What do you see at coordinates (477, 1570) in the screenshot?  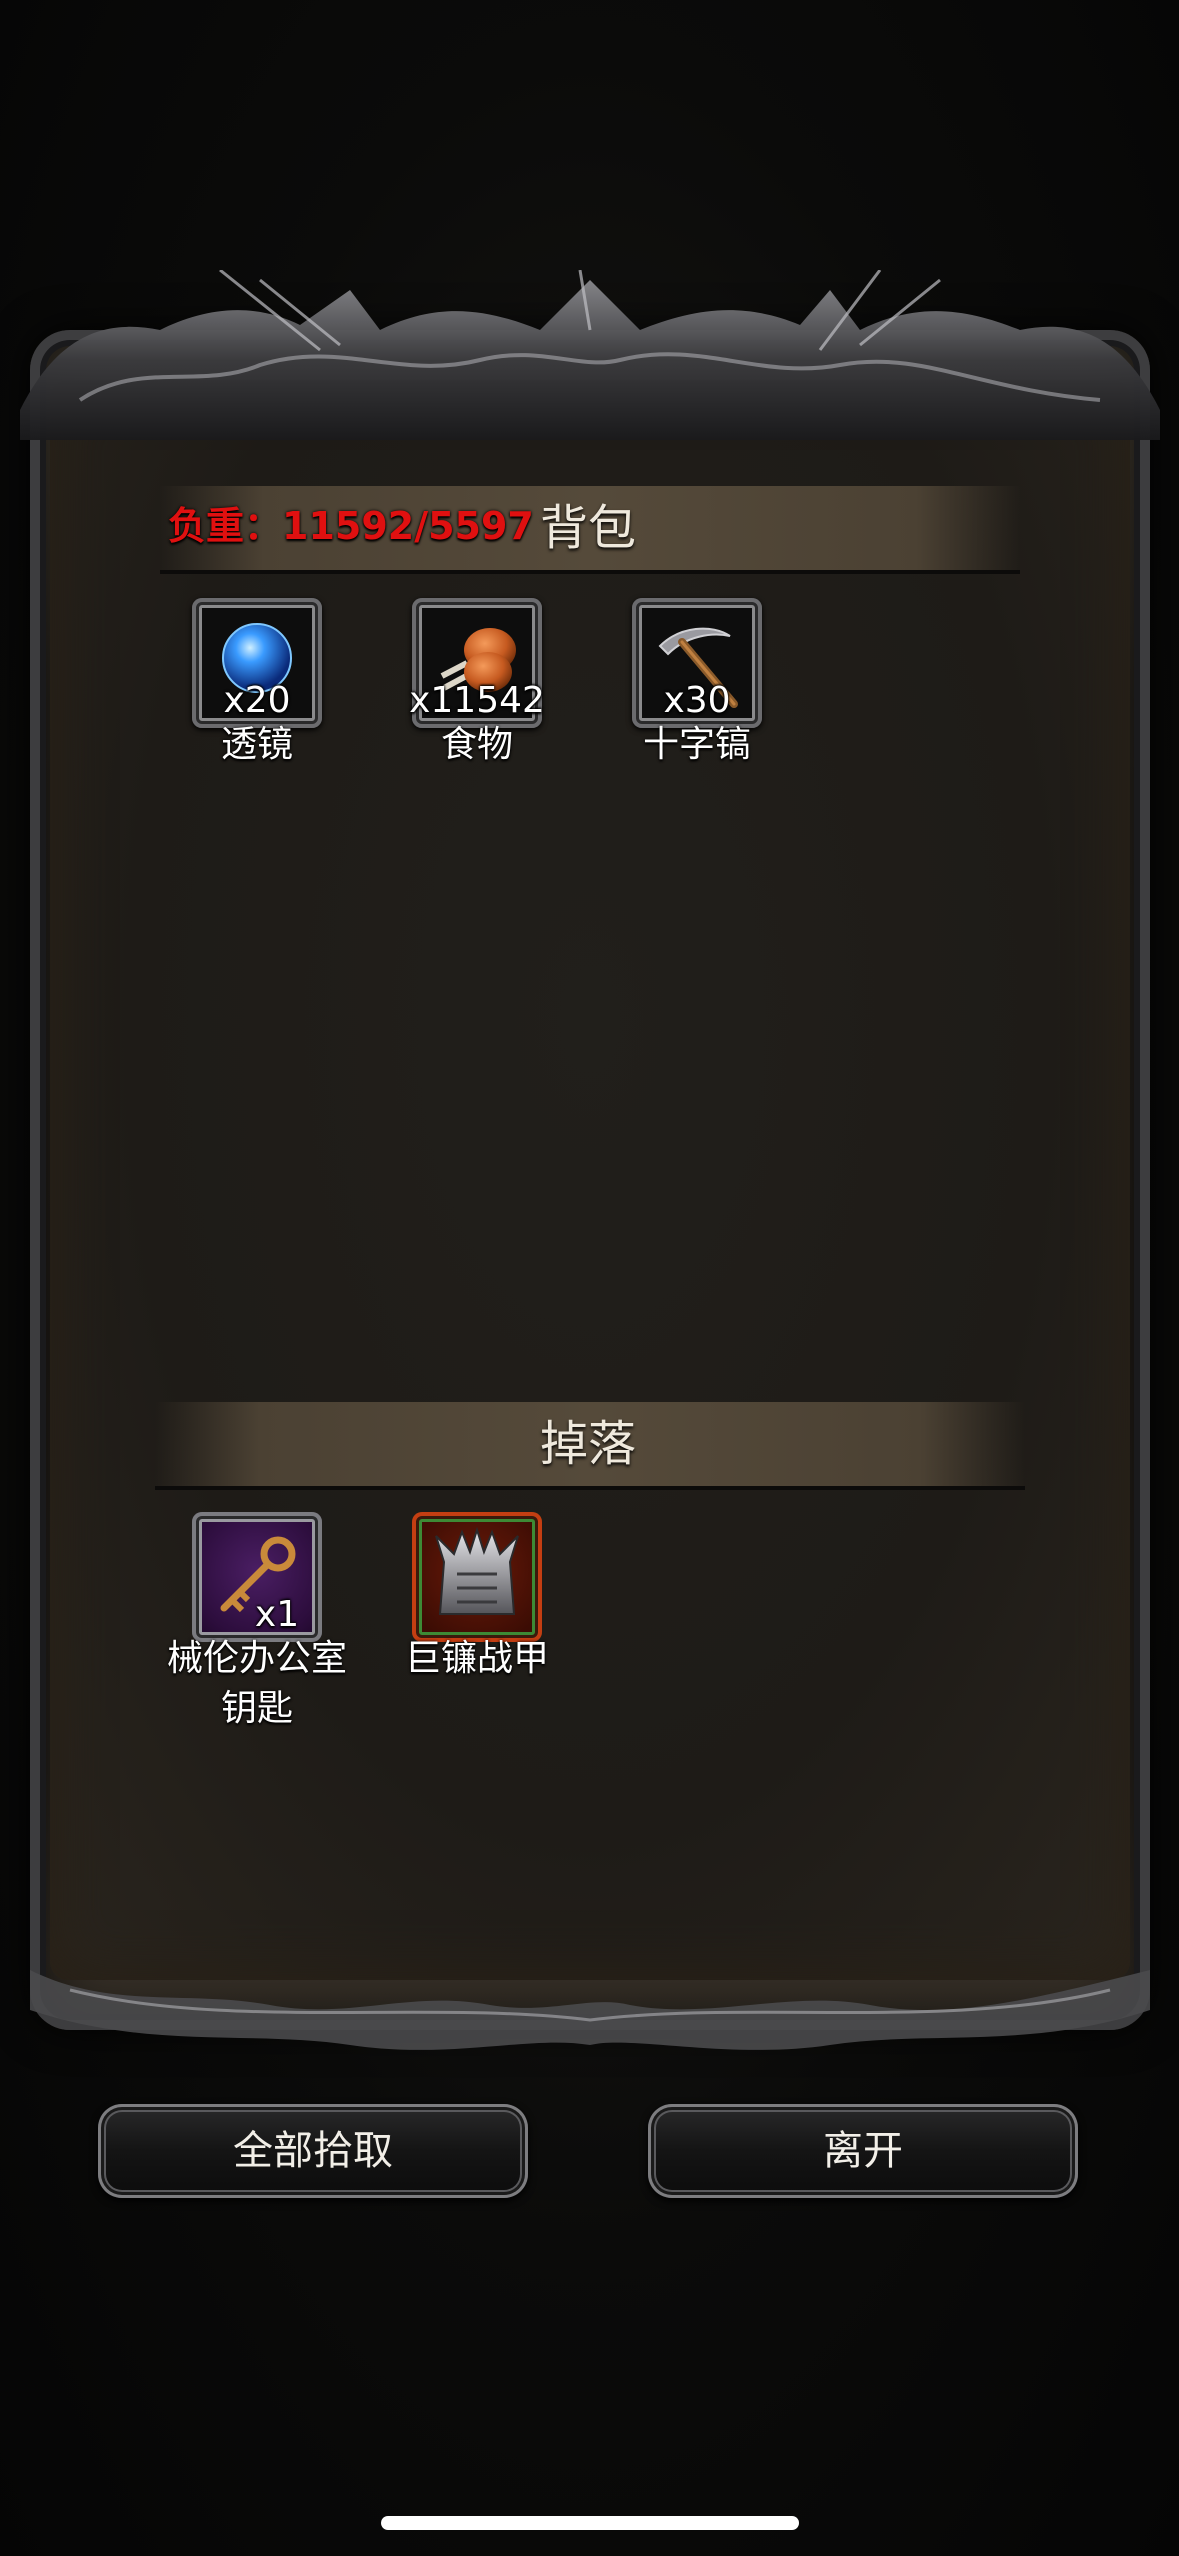 I see `spiked-armor-icon` at bounding box center [477, 1570].